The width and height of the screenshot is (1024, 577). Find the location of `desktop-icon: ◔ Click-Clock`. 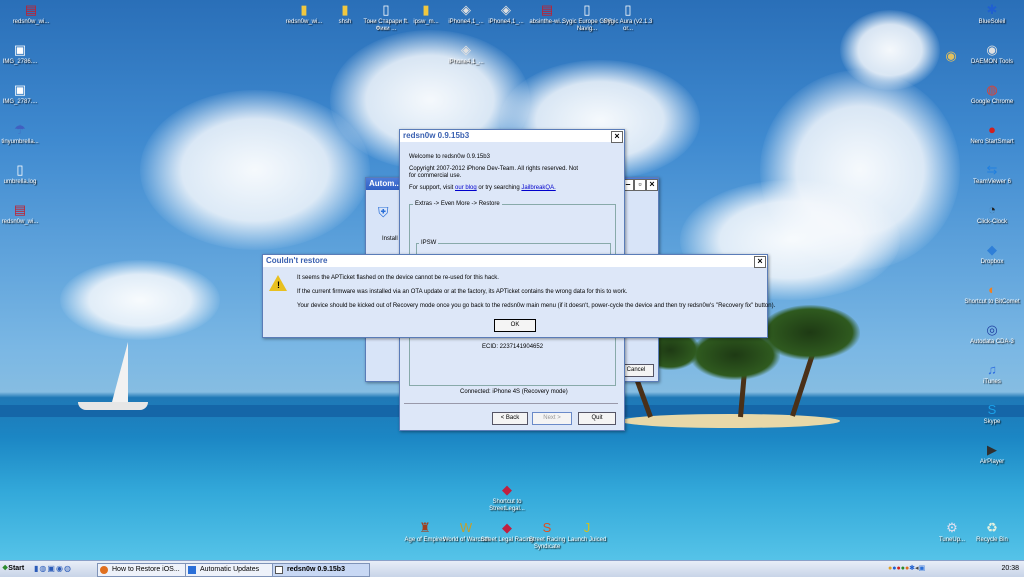

desktop-icon: ◔ Click-Clock is located at coordinates (992, 214).